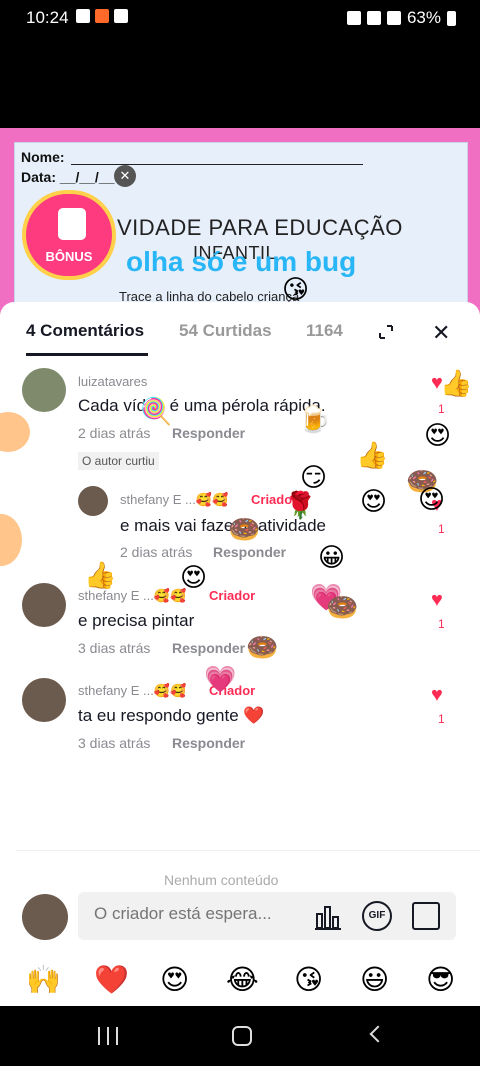  I want to click on author-liked-badge: O autor curtiu, so click(118, 461).